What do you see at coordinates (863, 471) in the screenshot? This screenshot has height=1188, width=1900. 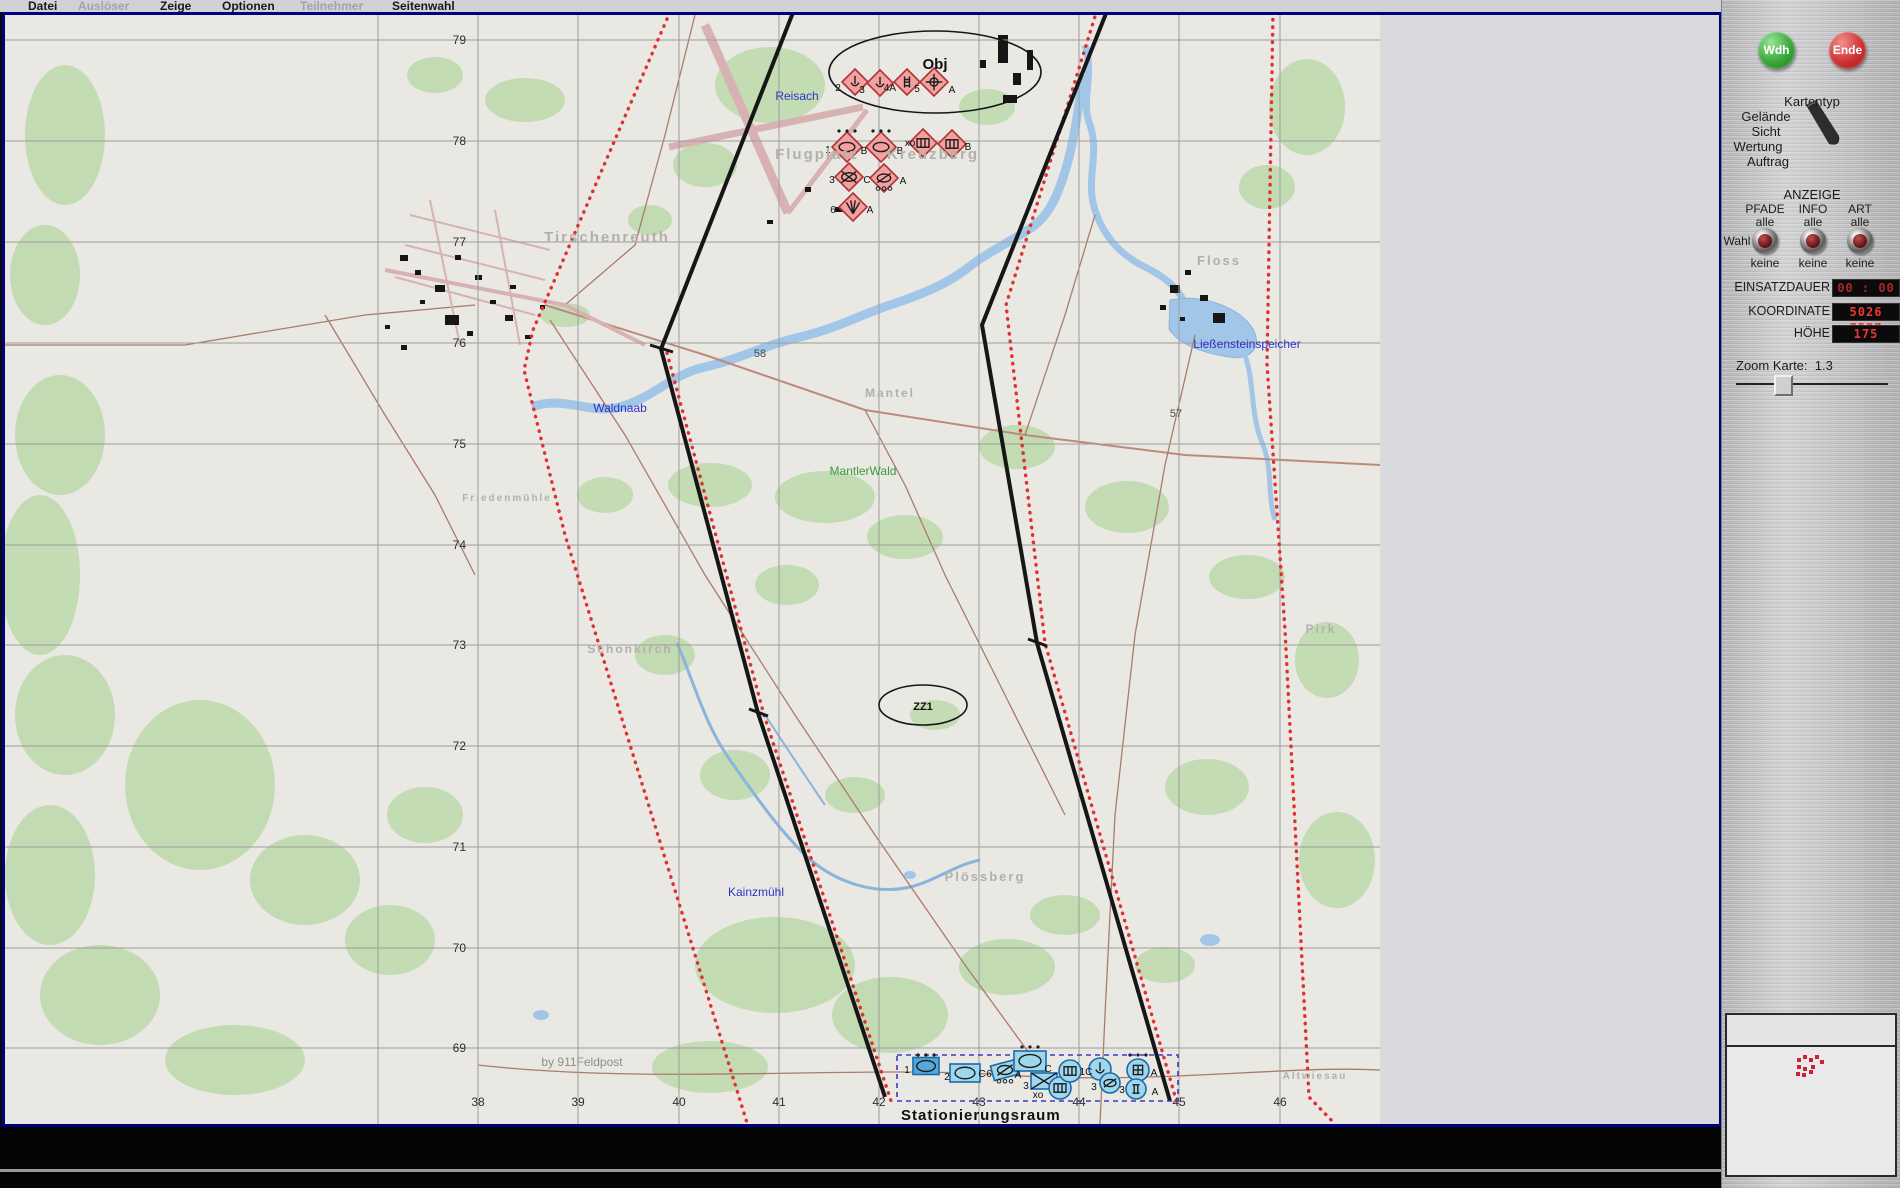 I see `map-label: MantlerWald` at bounding box center [863, 471].